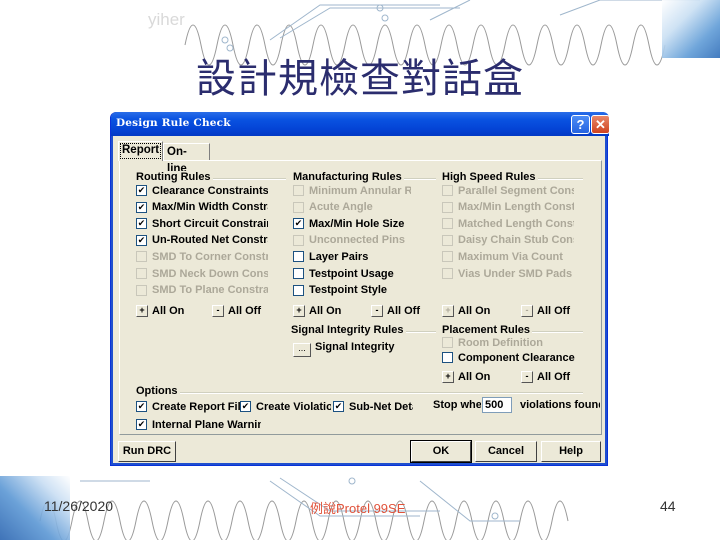 The width and height of the screenshot is (720, 545). What do you see at coordinates (140, 151) in the screenshot?
I see `tab-report: Report` at bounding box center [140, 151].